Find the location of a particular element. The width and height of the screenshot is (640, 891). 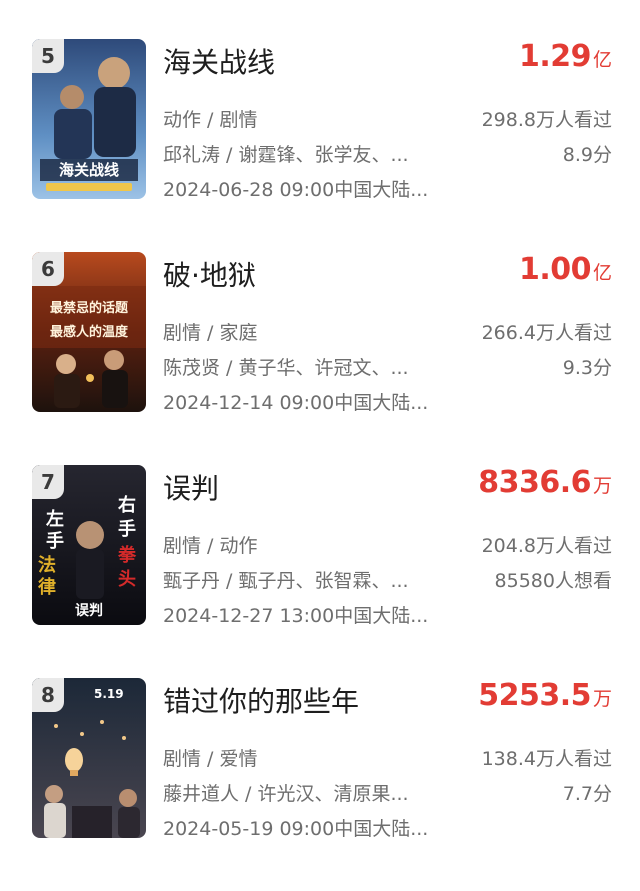

movie-poster: 左 手 法 律 右 手 拳 头 误判 7 is located at coordinates (89, 545).